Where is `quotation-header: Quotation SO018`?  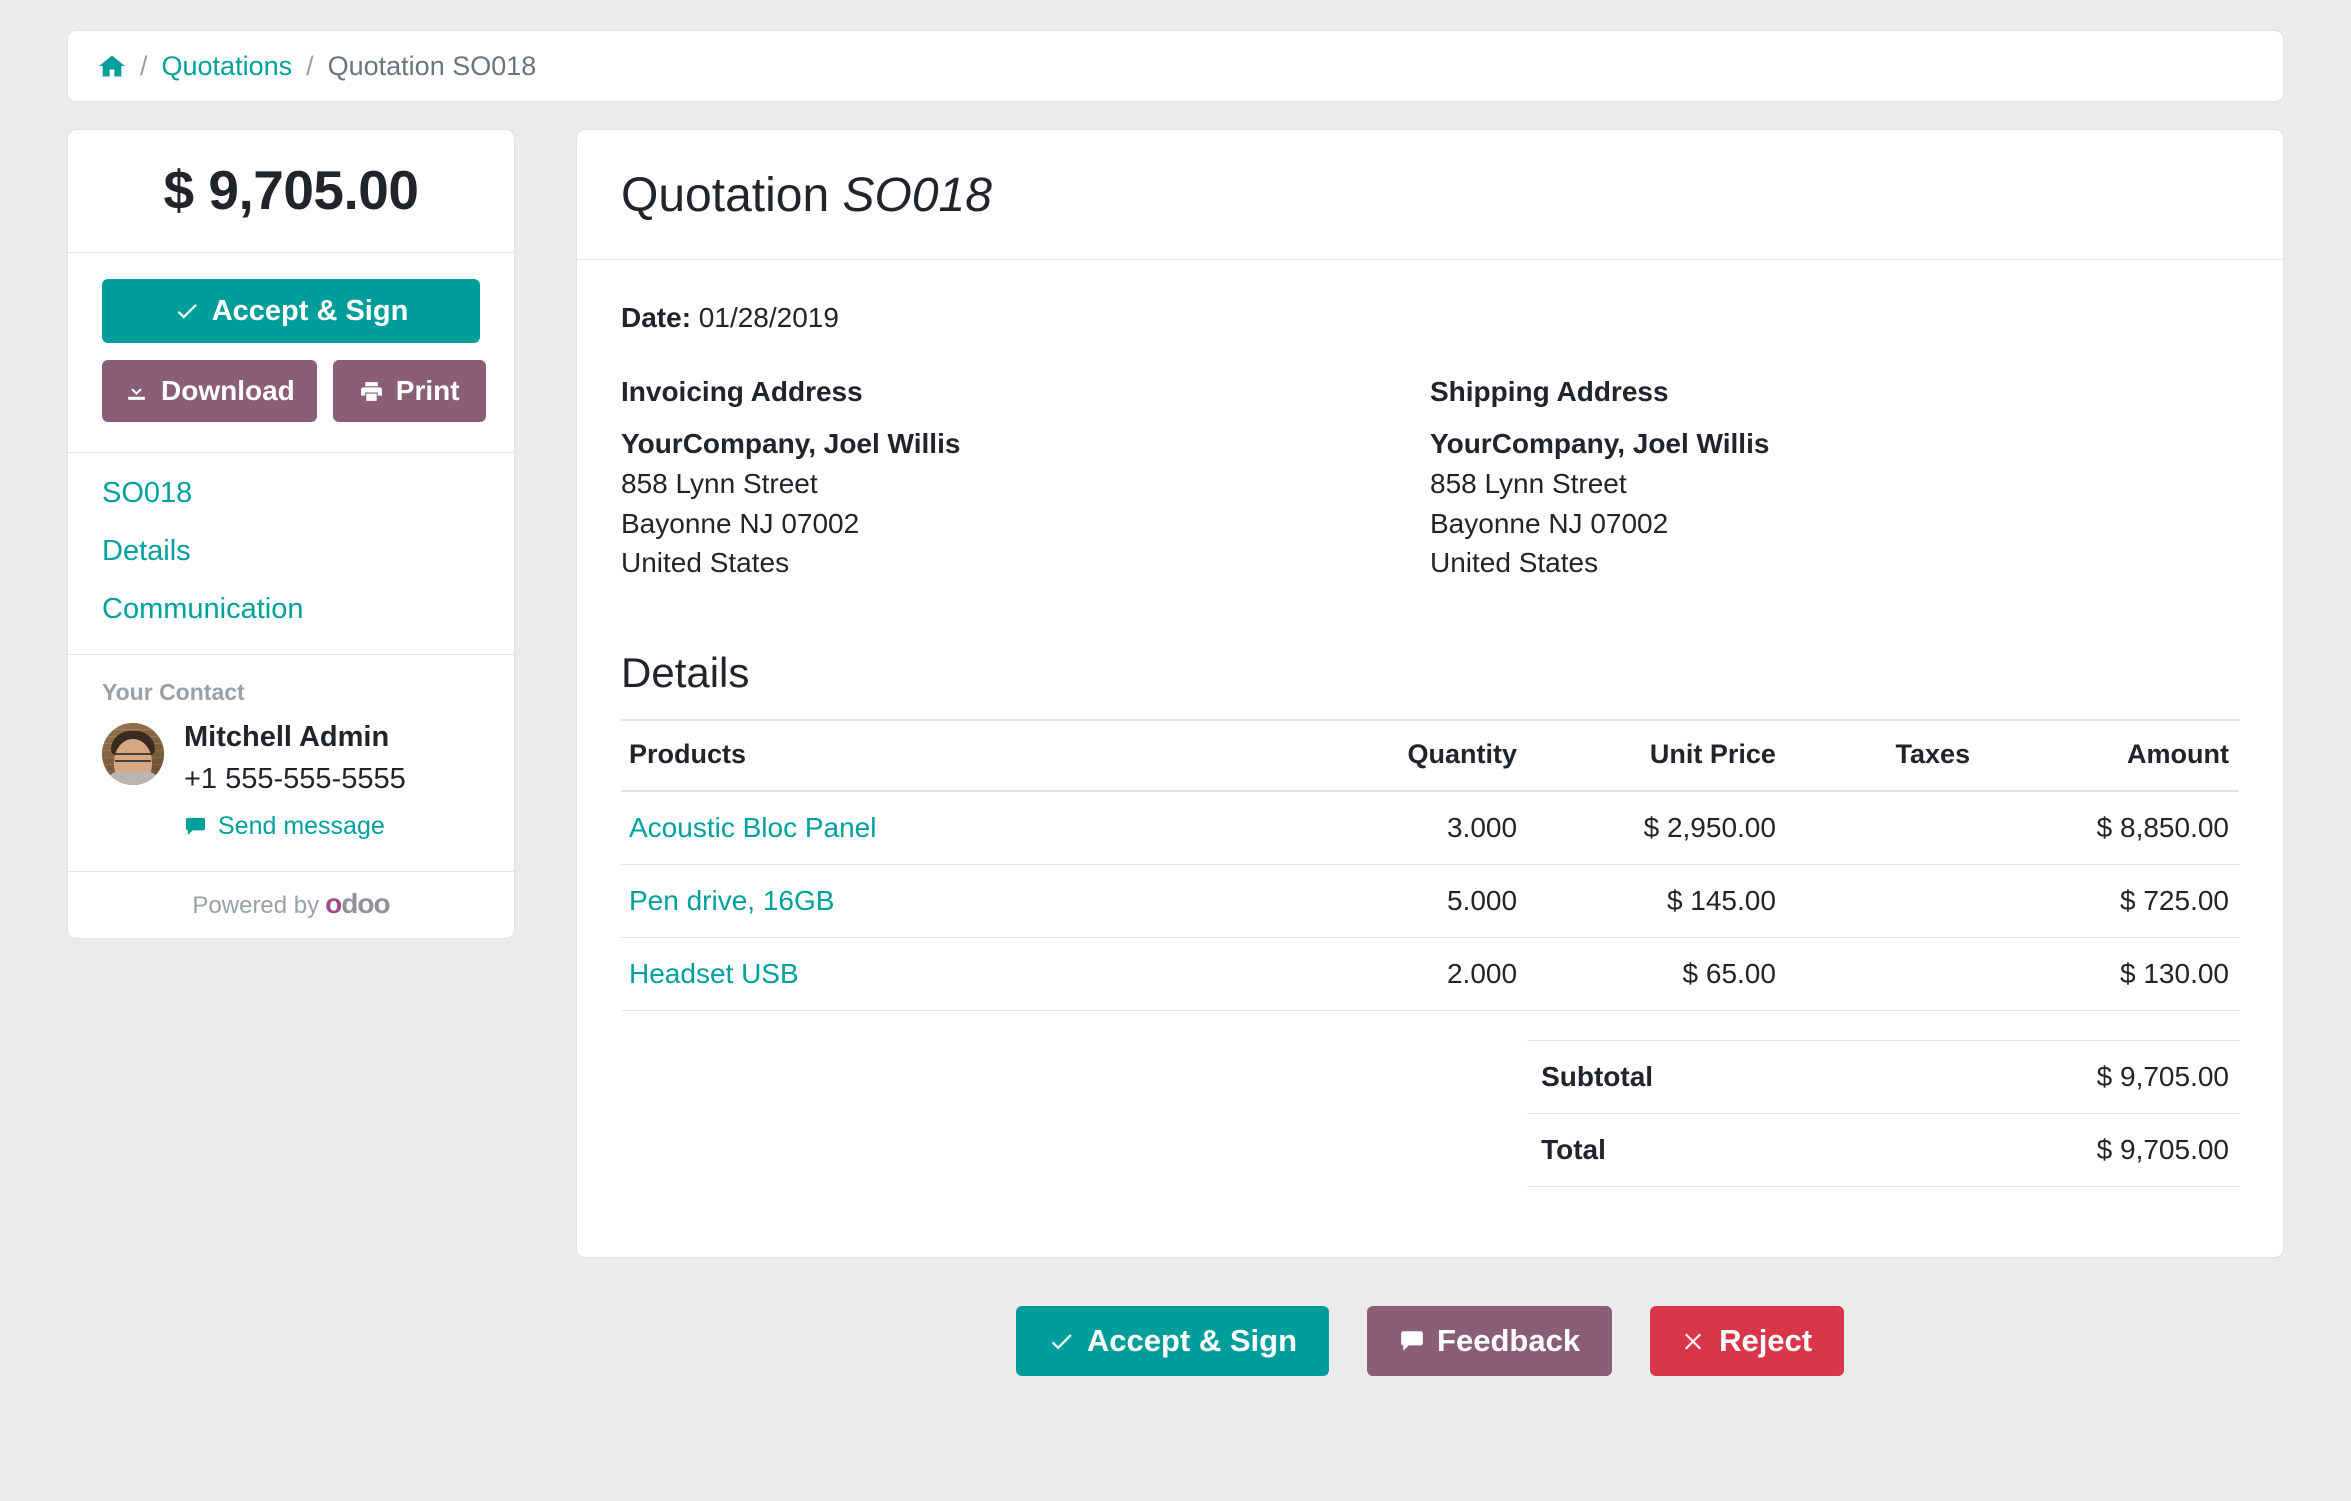 quotation-header: Quotation SO018 is located at coordinates (1430, 195).